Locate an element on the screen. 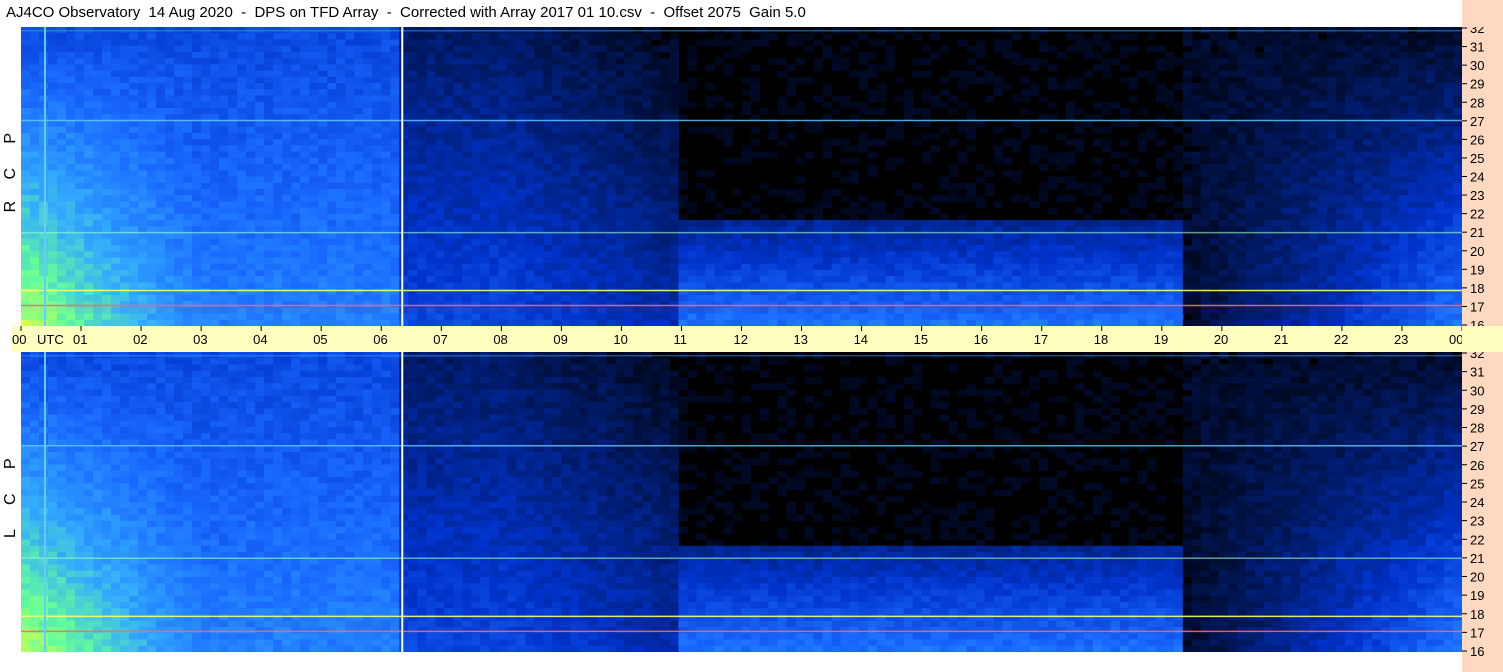 This screenshot has height=672, width=1503. time-tick-label: 07 is located at coordinates (440, 339).